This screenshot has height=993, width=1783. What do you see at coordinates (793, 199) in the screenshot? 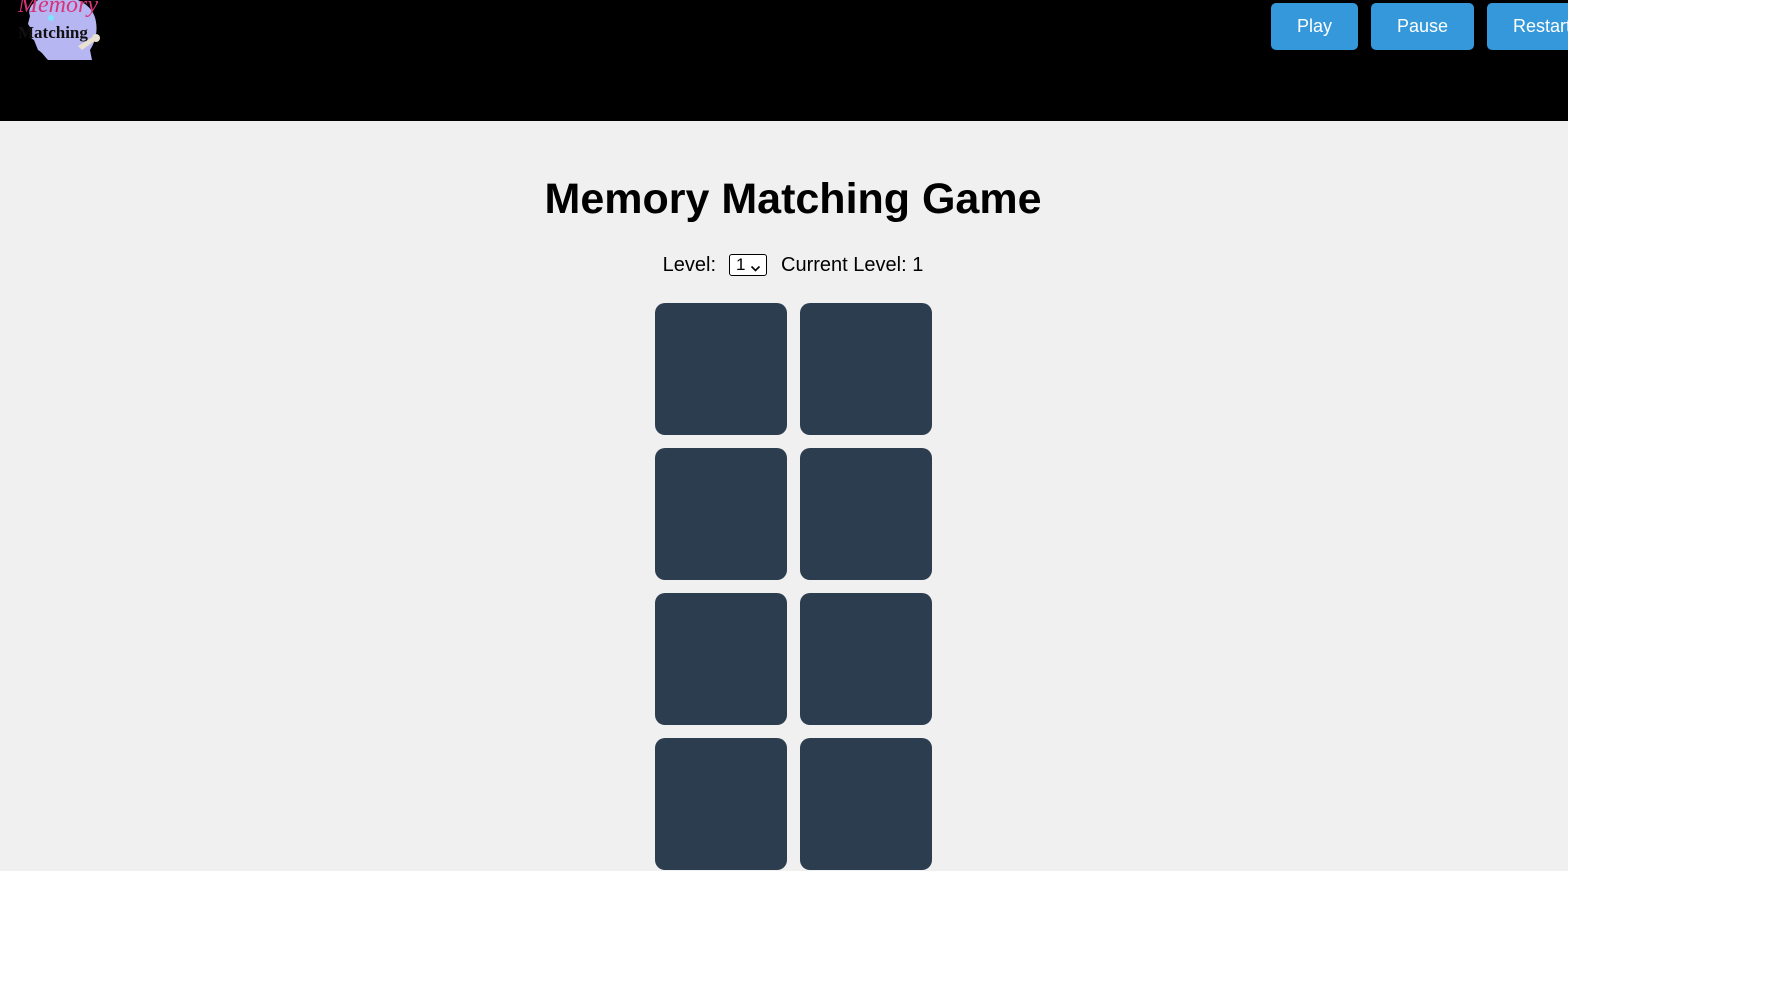
I see `page-title: Memory Matching Game` at bounding box center [793, 199].